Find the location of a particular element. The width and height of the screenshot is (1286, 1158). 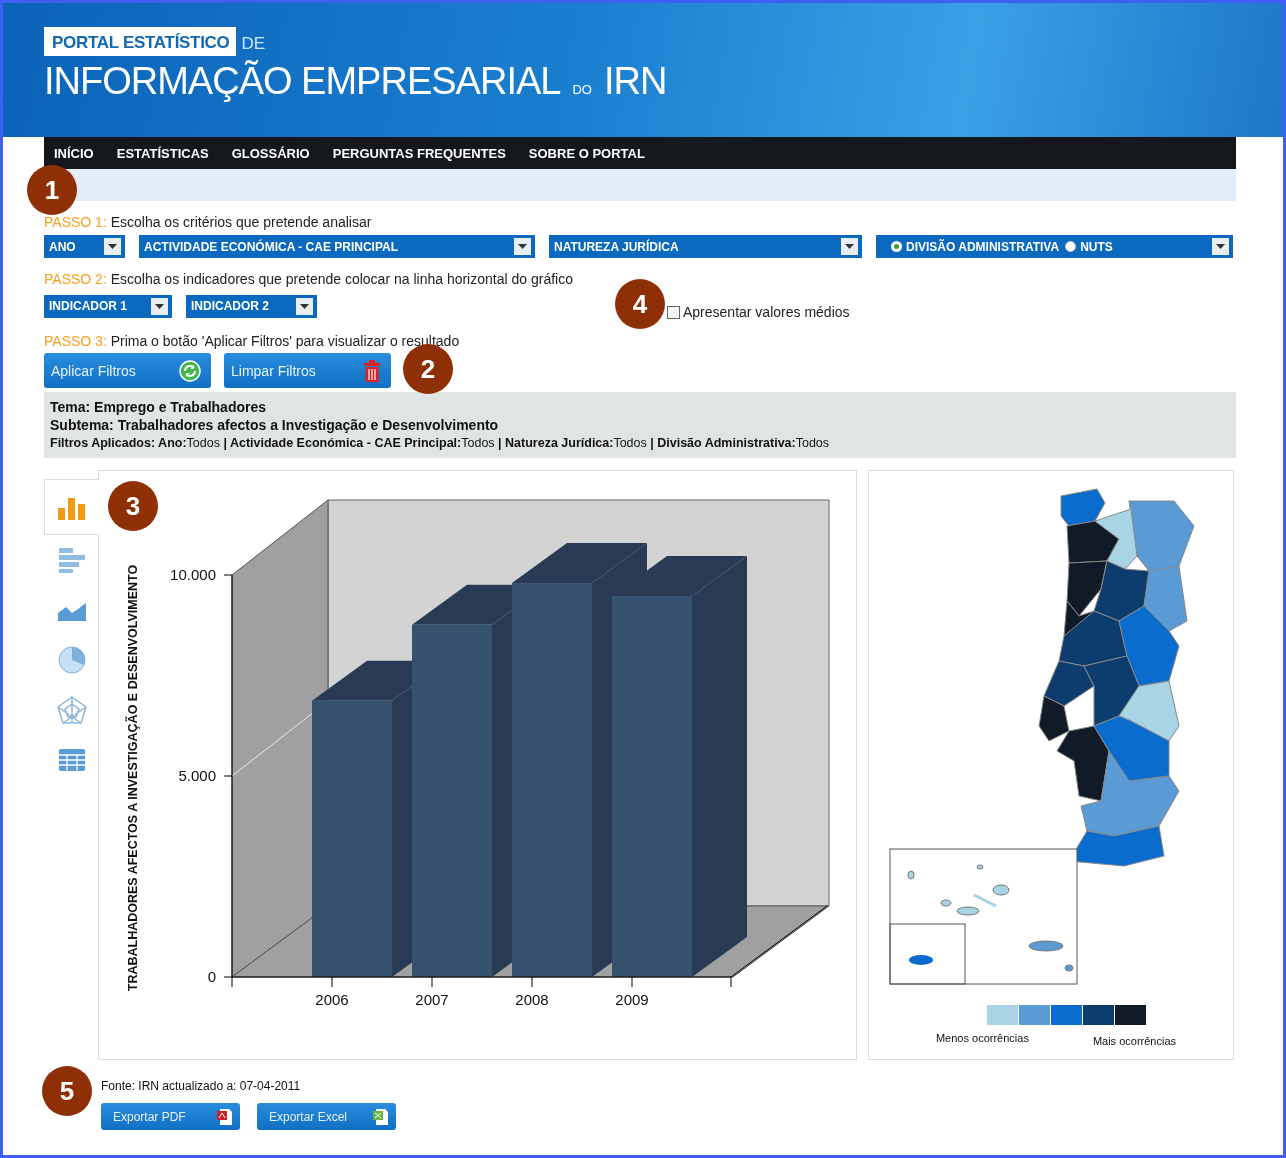

export-excel-button: Exportar Excel is located at coordinates (326, 1116).